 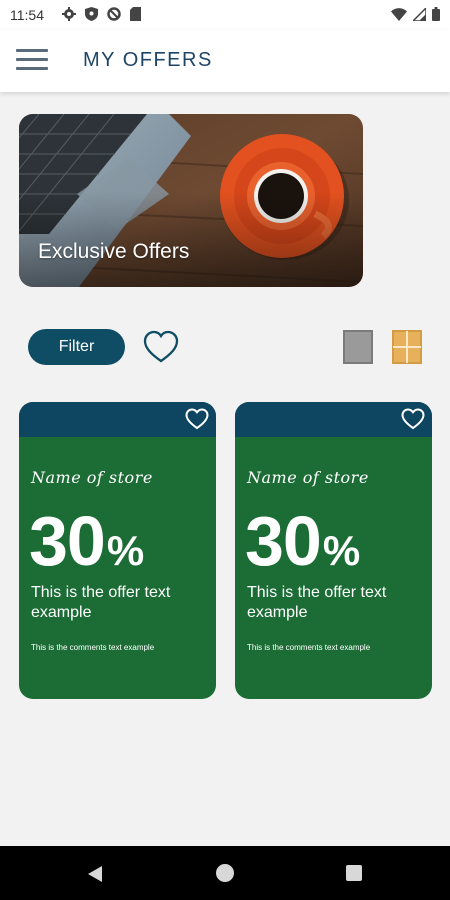 What do you see at coordinates (101, 14) in the screenshot?
I see `status-icons-left` at bounding box center [101, 14].